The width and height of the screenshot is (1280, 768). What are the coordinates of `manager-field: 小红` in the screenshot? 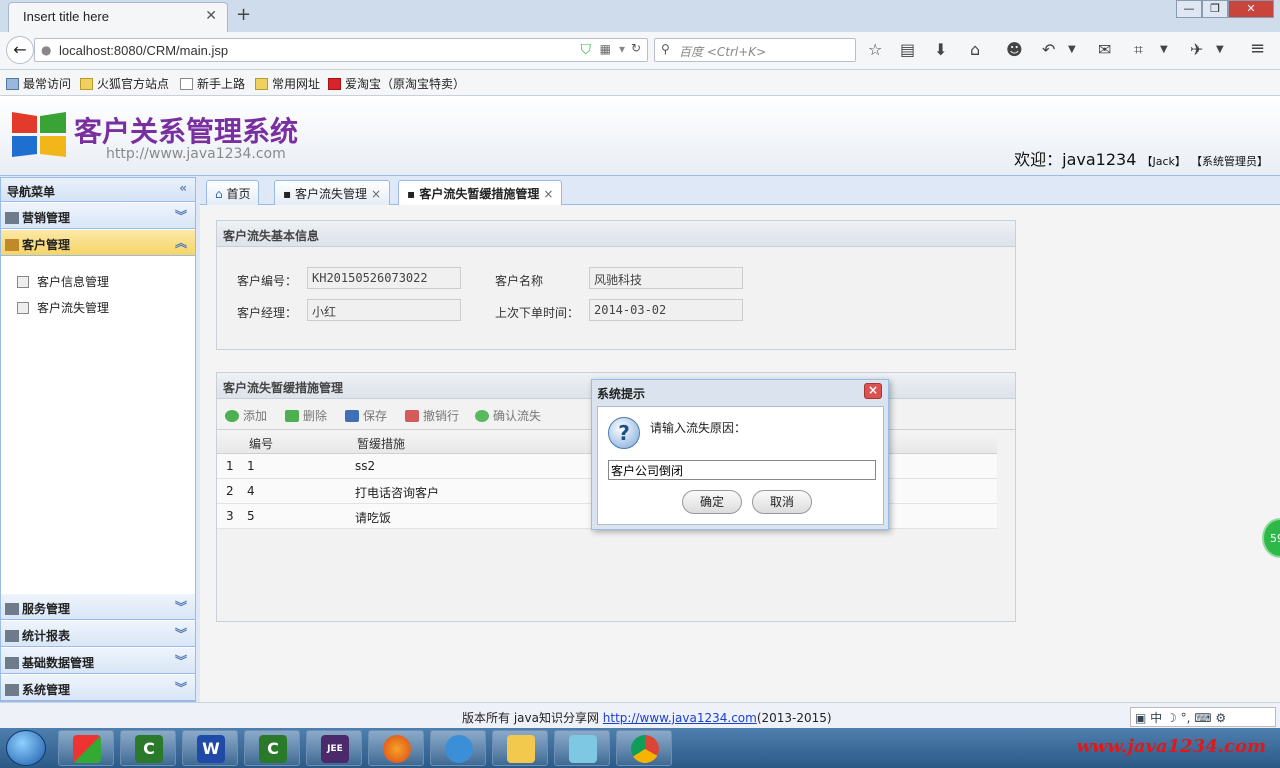 It's located at (384, 310).